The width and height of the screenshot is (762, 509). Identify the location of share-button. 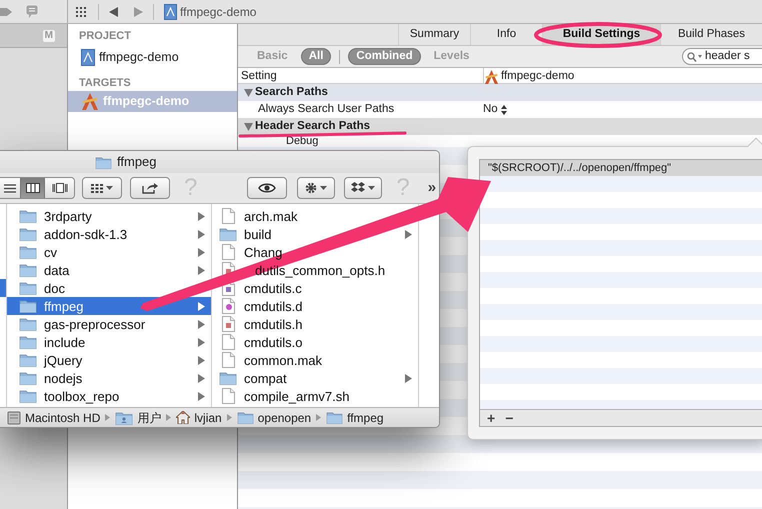
(150, 188).